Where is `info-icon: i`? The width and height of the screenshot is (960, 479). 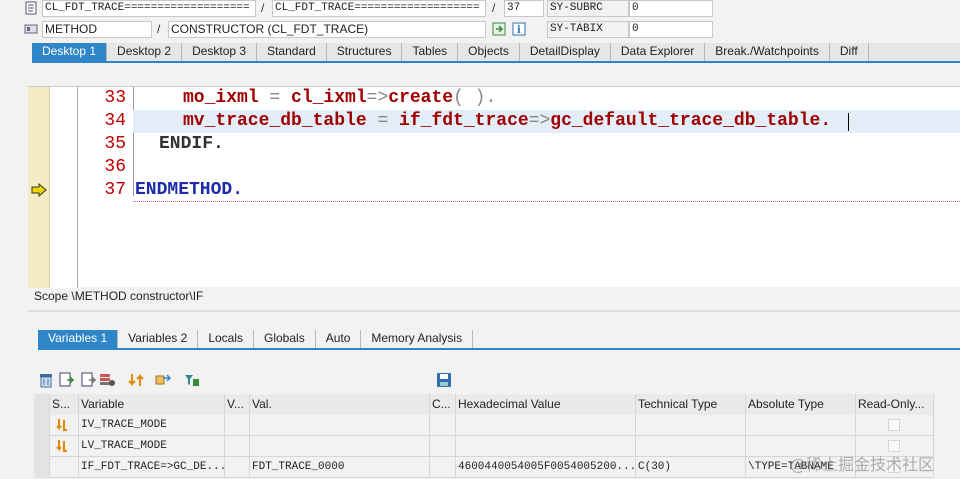
info-icon: i is located at coordinates (519, 29).